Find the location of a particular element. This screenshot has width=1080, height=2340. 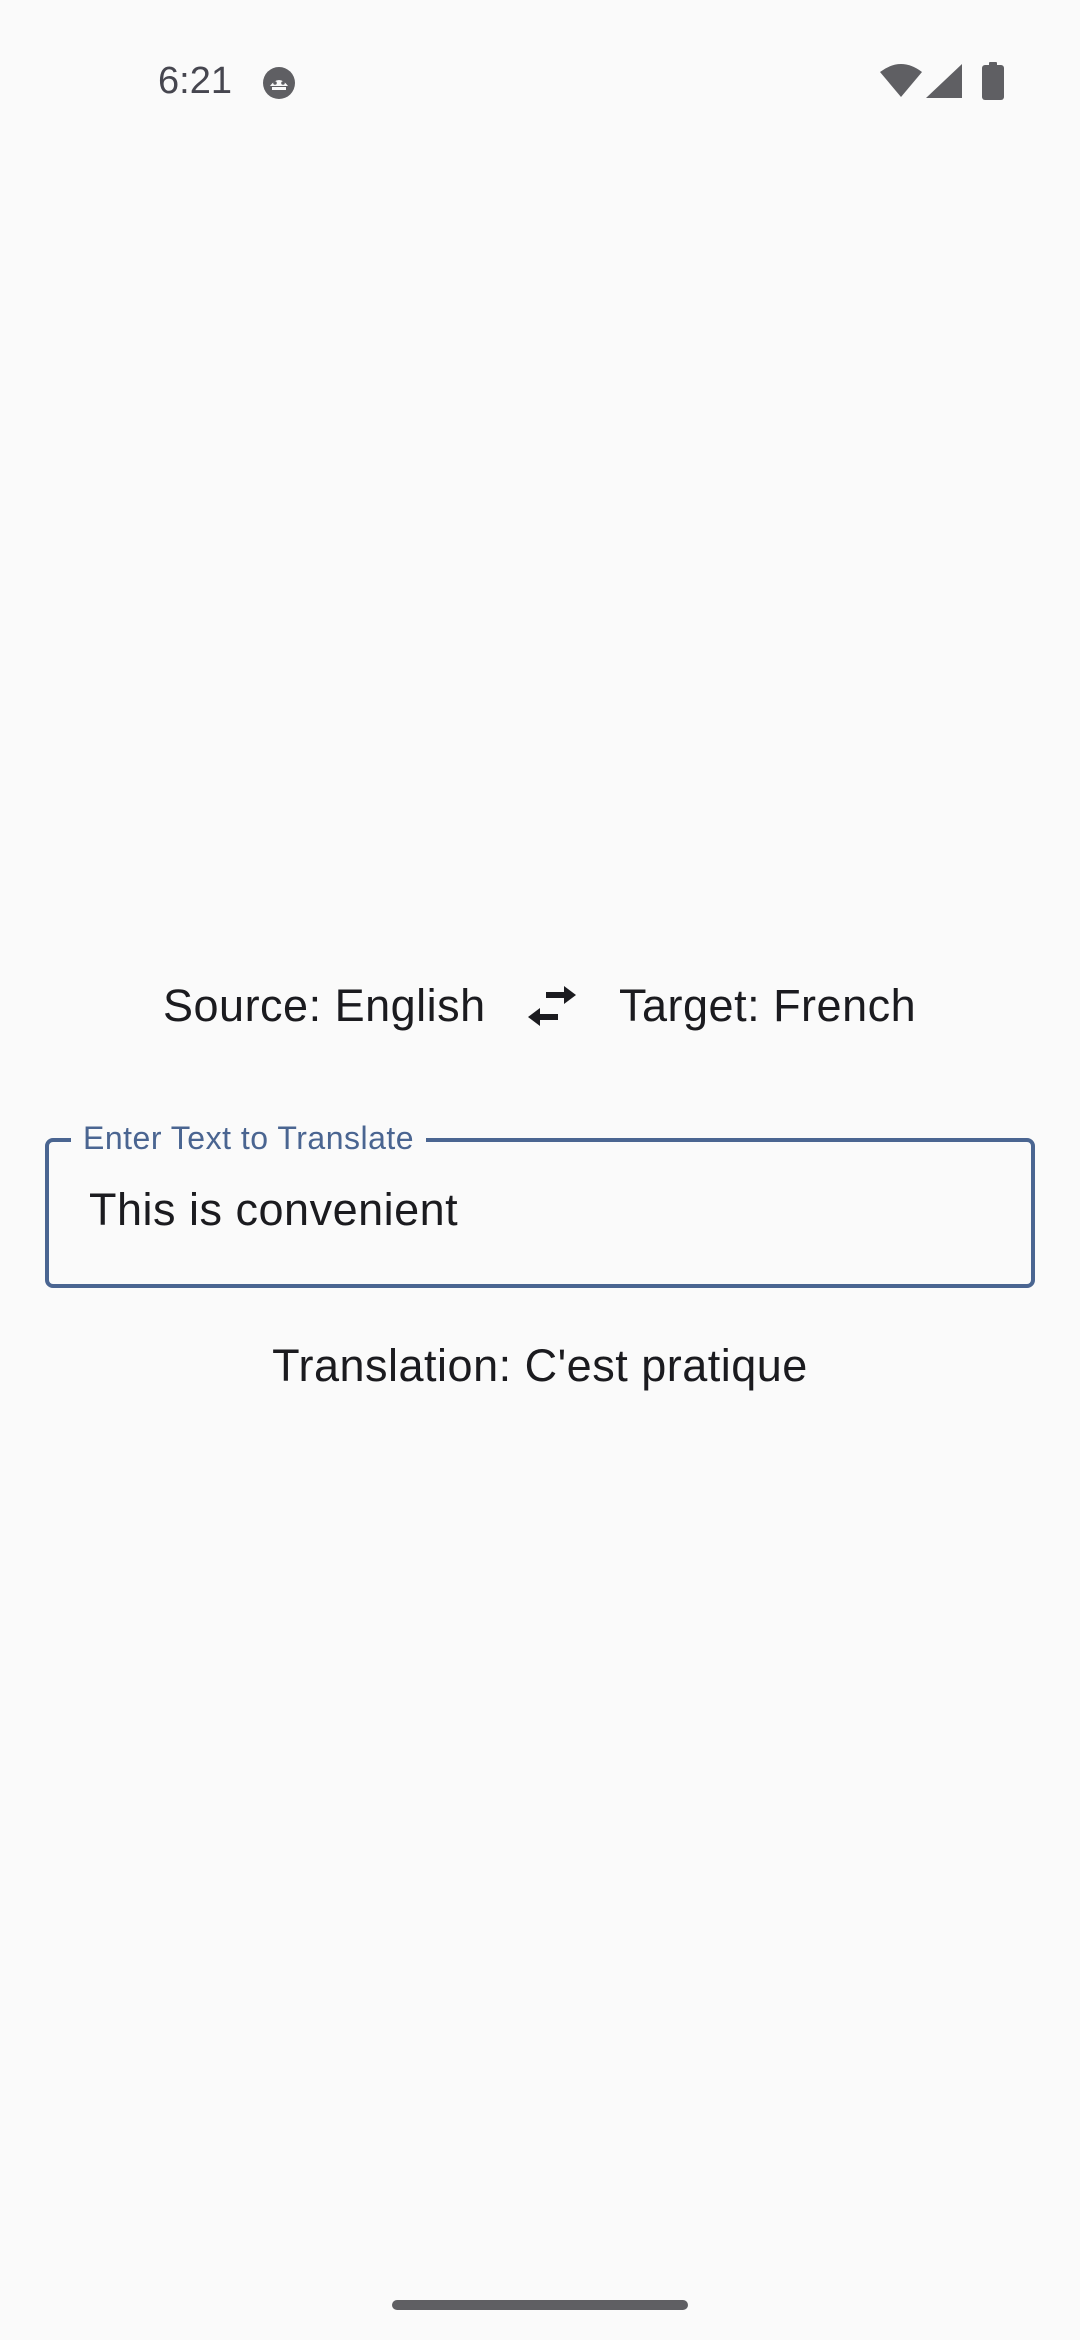

swap-horiz-icon is located at coordinates (552, 1006).